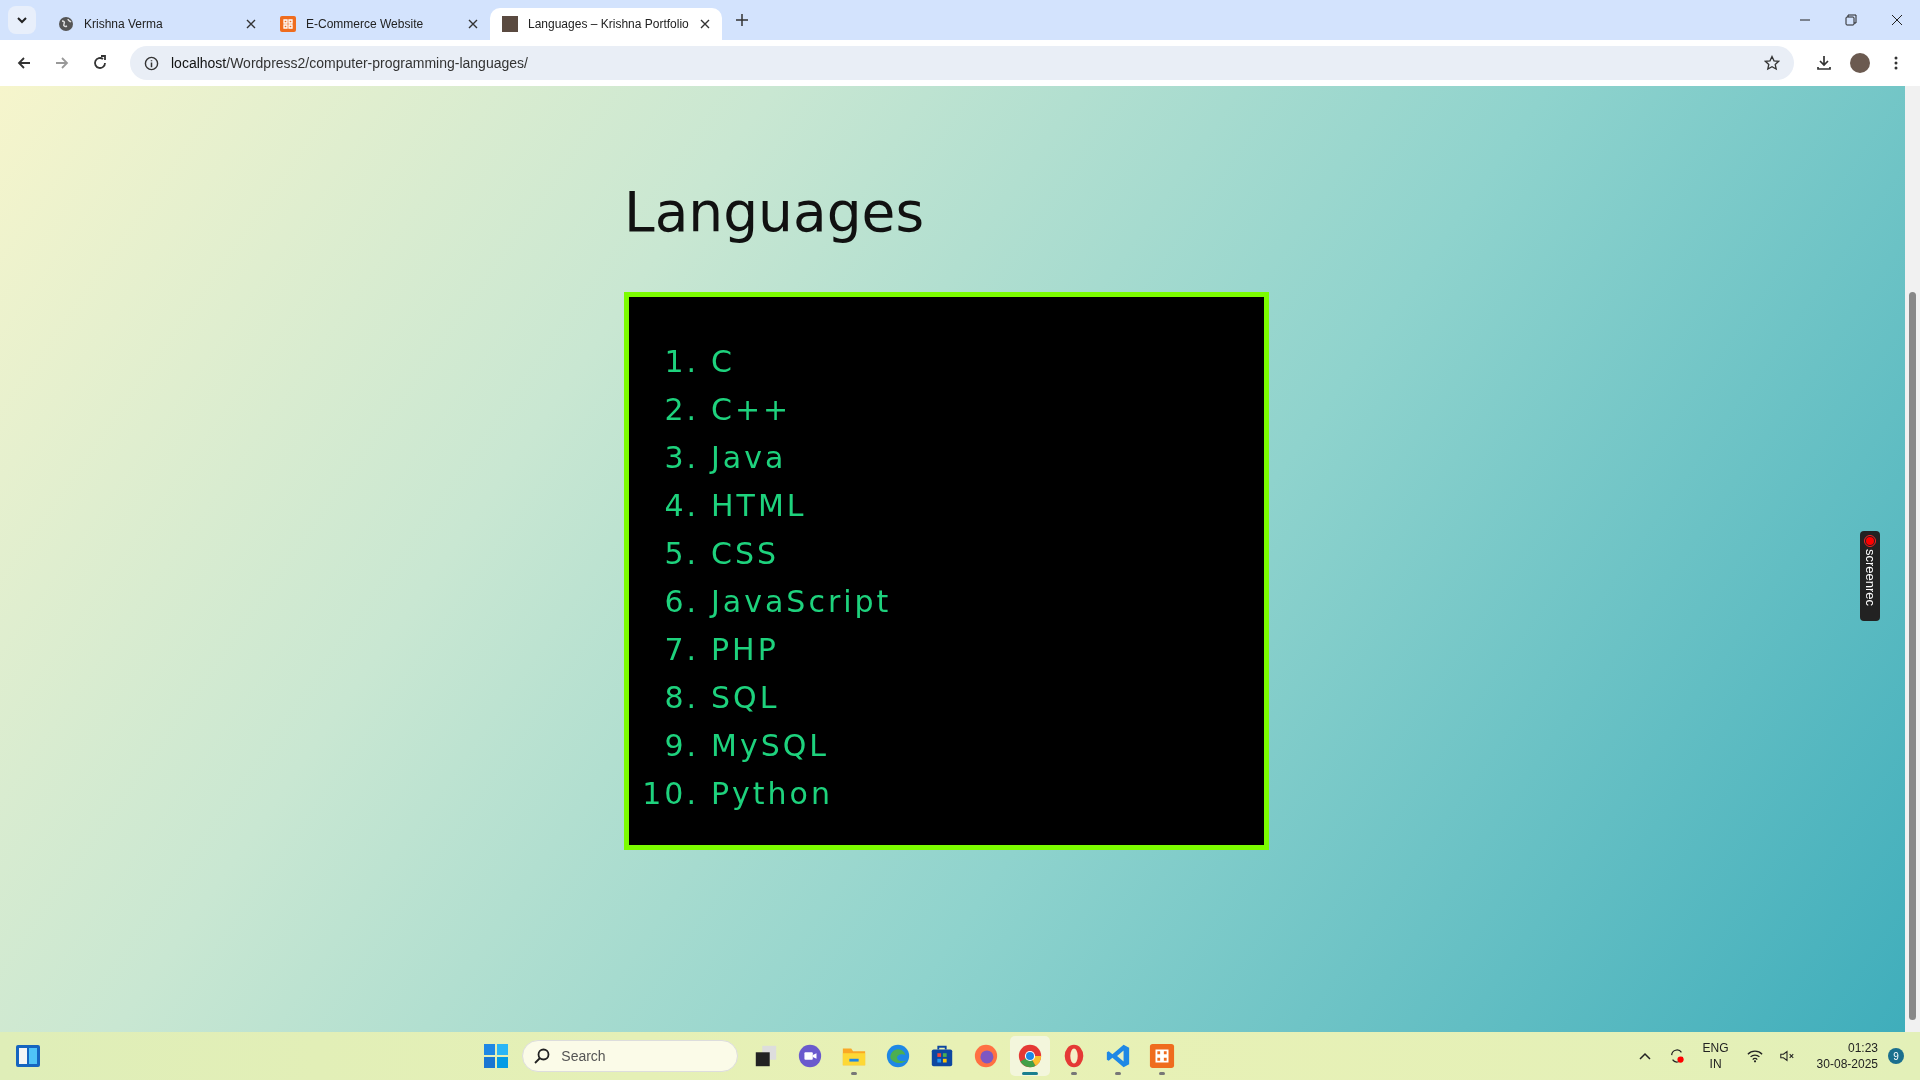 The height and width of the screenshot is (1080, 1920). I want to click on search-icon, so click(542, 1056).